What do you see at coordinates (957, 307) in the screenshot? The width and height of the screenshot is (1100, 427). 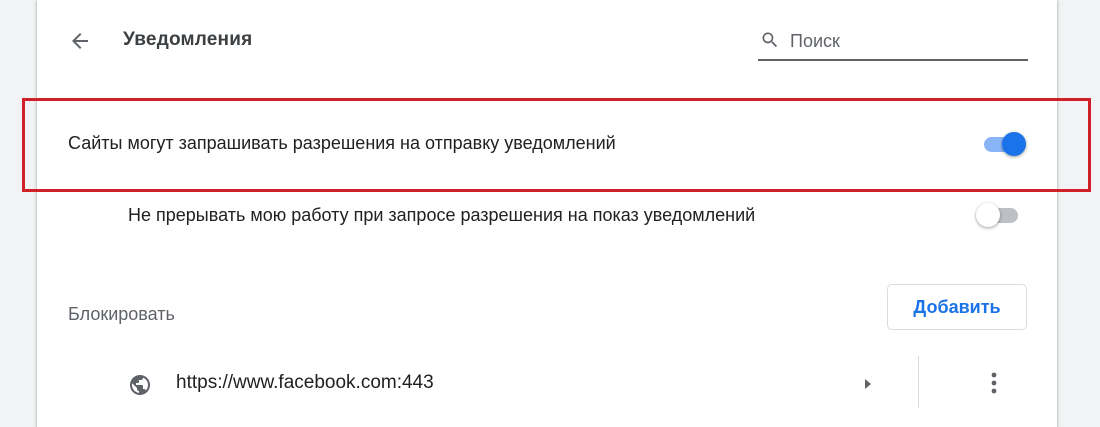 I see `add-button: Добавить` at bounding box center [957, 307].